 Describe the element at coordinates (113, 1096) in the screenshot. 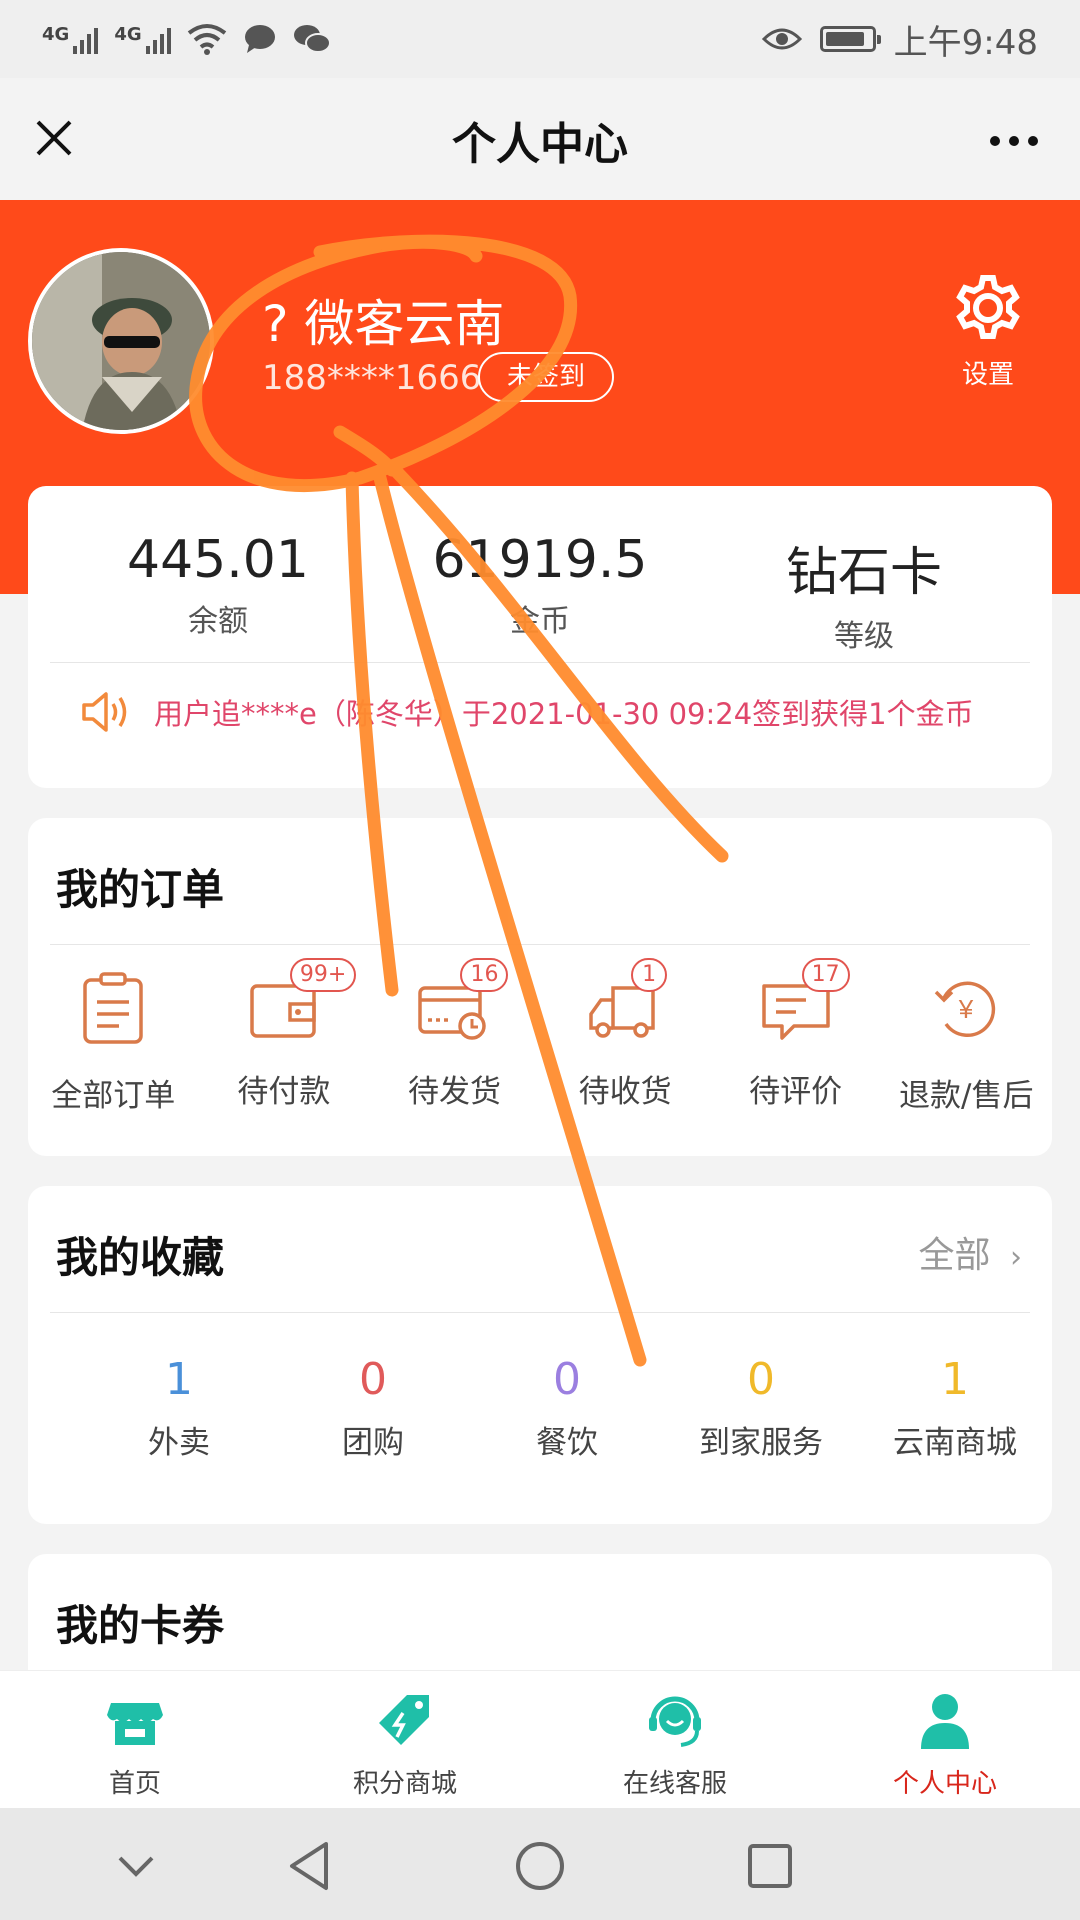

I see `order-label: 全部订单` at that location.